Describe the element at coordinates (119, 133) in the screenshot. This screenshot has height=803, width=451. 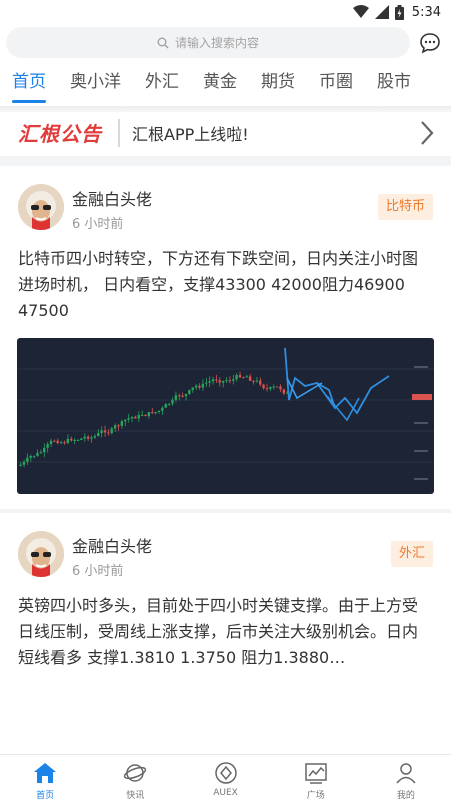
I see `announcement-divider` at that location.